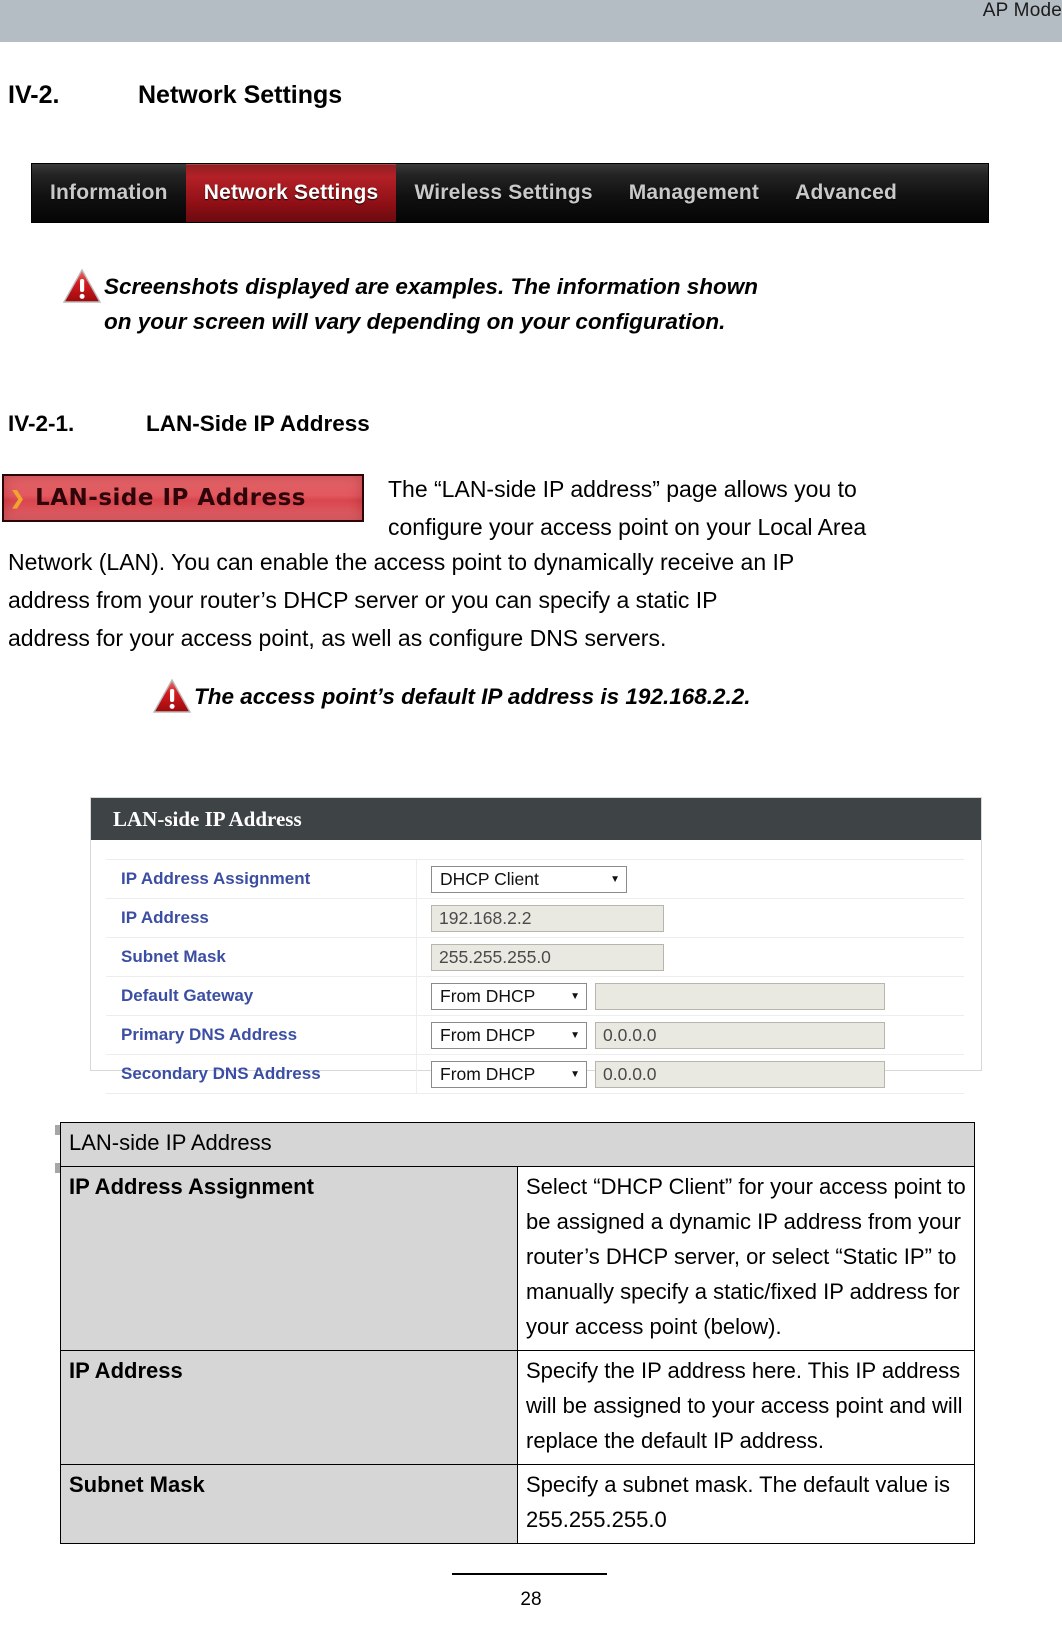 The image size is (1062, 1628). I want to click on select-value-primary-dns-address: From DHCP, so click(488, 1034).